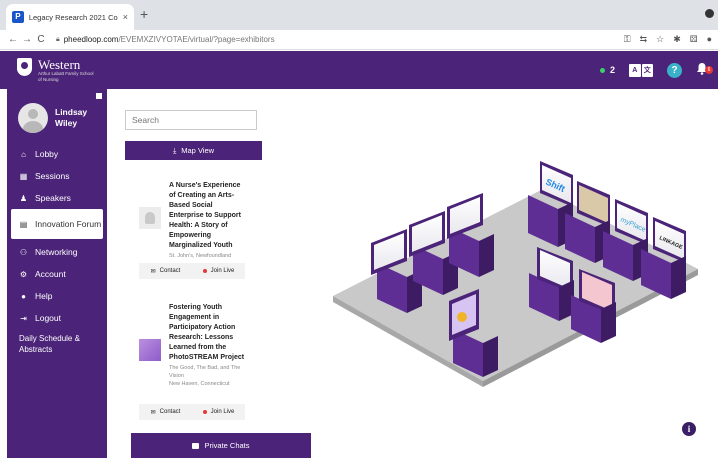  Describe the element at coordinates (674, 70) in the screenshot. I see `help-icon: ?` at that location.